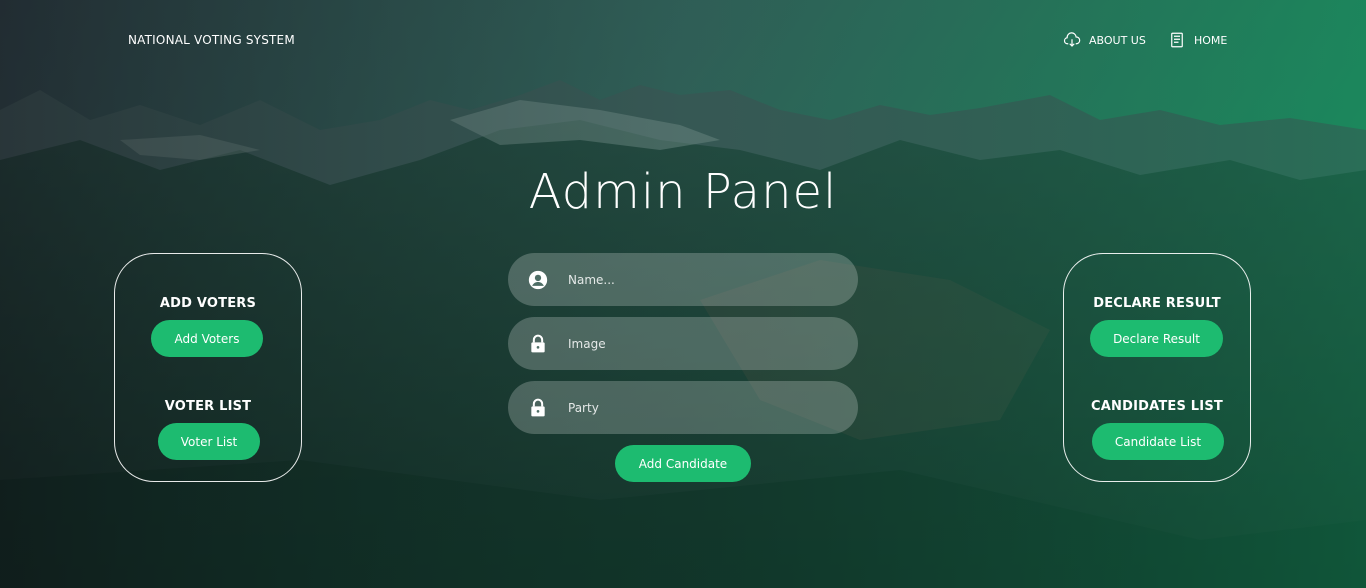  What do you see at coordinates (207, 338) in the screenshot?
I see `add-voters-button: Add Voters` at bounding box center [207, 338].